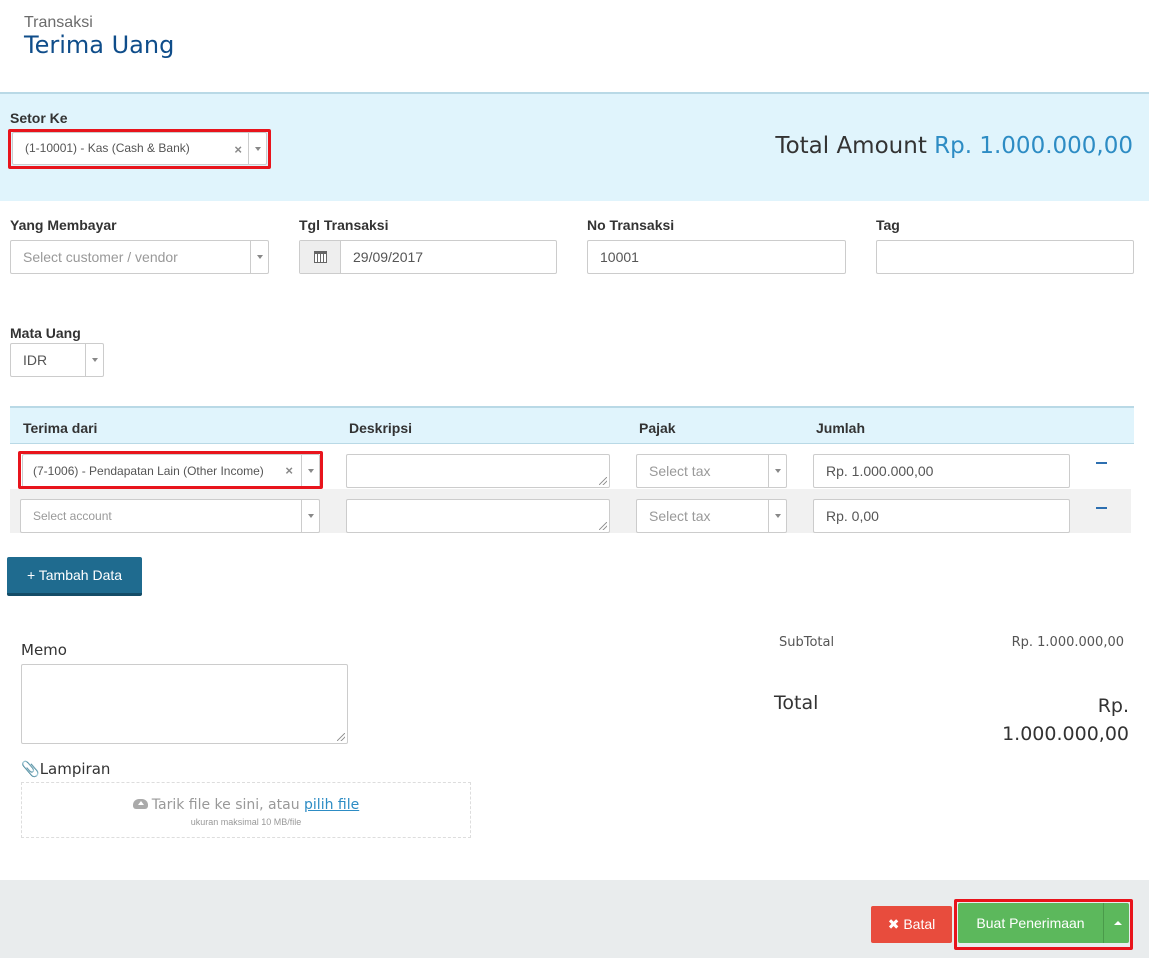 The image size is (1149, 958). I want to click on currency-select: IDR, so click(57, 360).